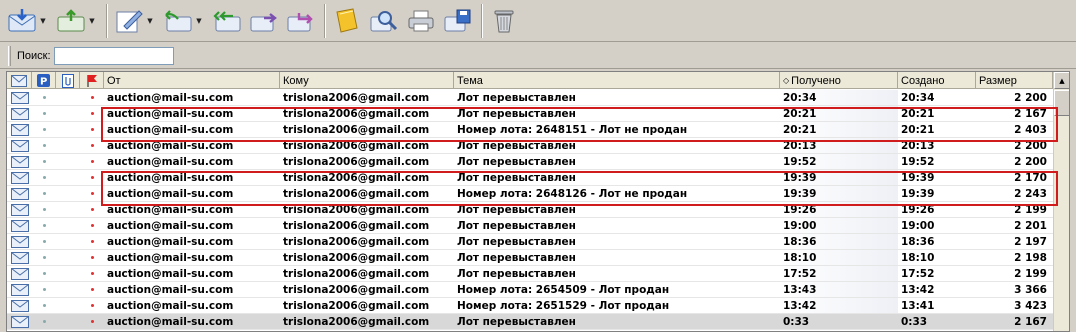  Describe the element at coordinates (150, 21) in the screenshot. I see `compose-dropdown: ▼` at that location.